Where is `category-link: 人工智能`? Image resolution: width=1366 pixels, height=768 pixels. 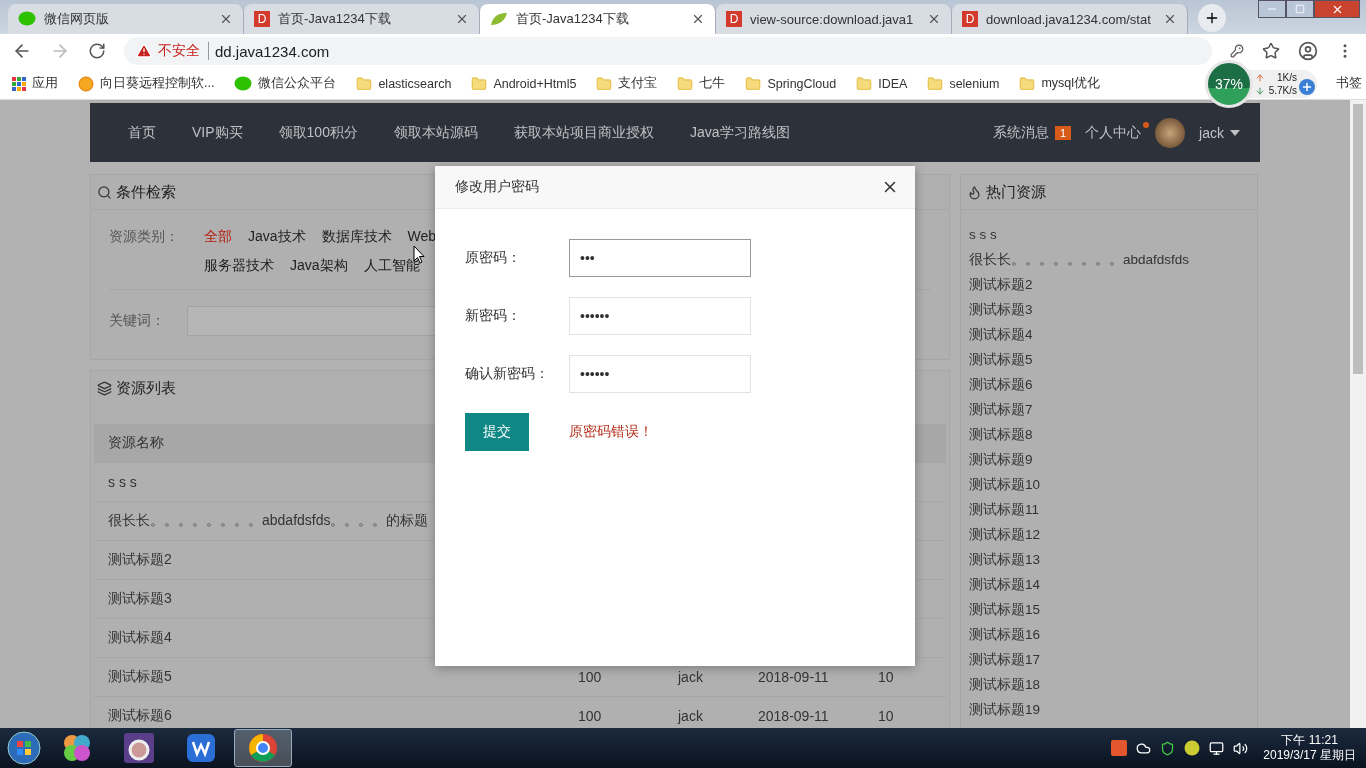 category-link: 人工智能 is located at coordinates (391, 266).